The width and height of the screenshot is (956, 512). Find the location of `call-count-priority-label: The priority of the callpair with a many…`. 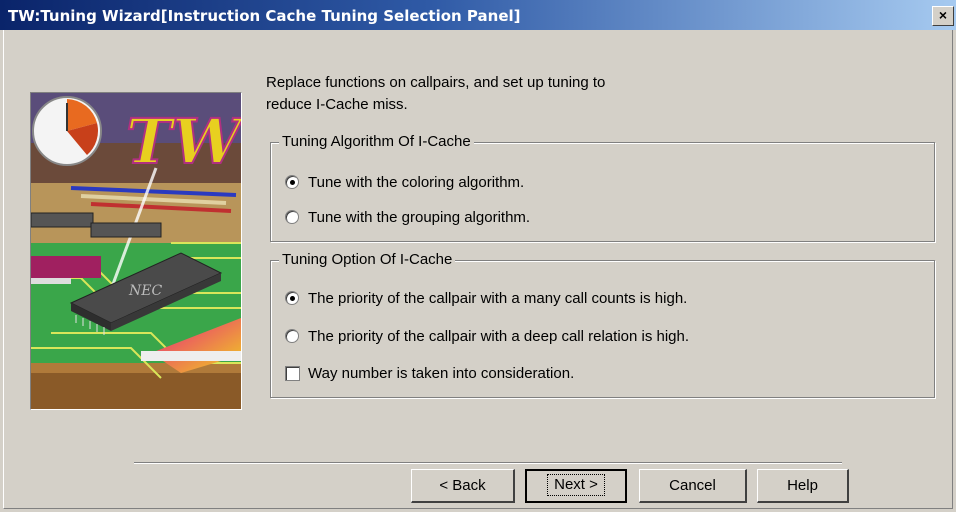

call-count-priority-label: The priority of the callpair with a many… is located at coordinates (498, 298).